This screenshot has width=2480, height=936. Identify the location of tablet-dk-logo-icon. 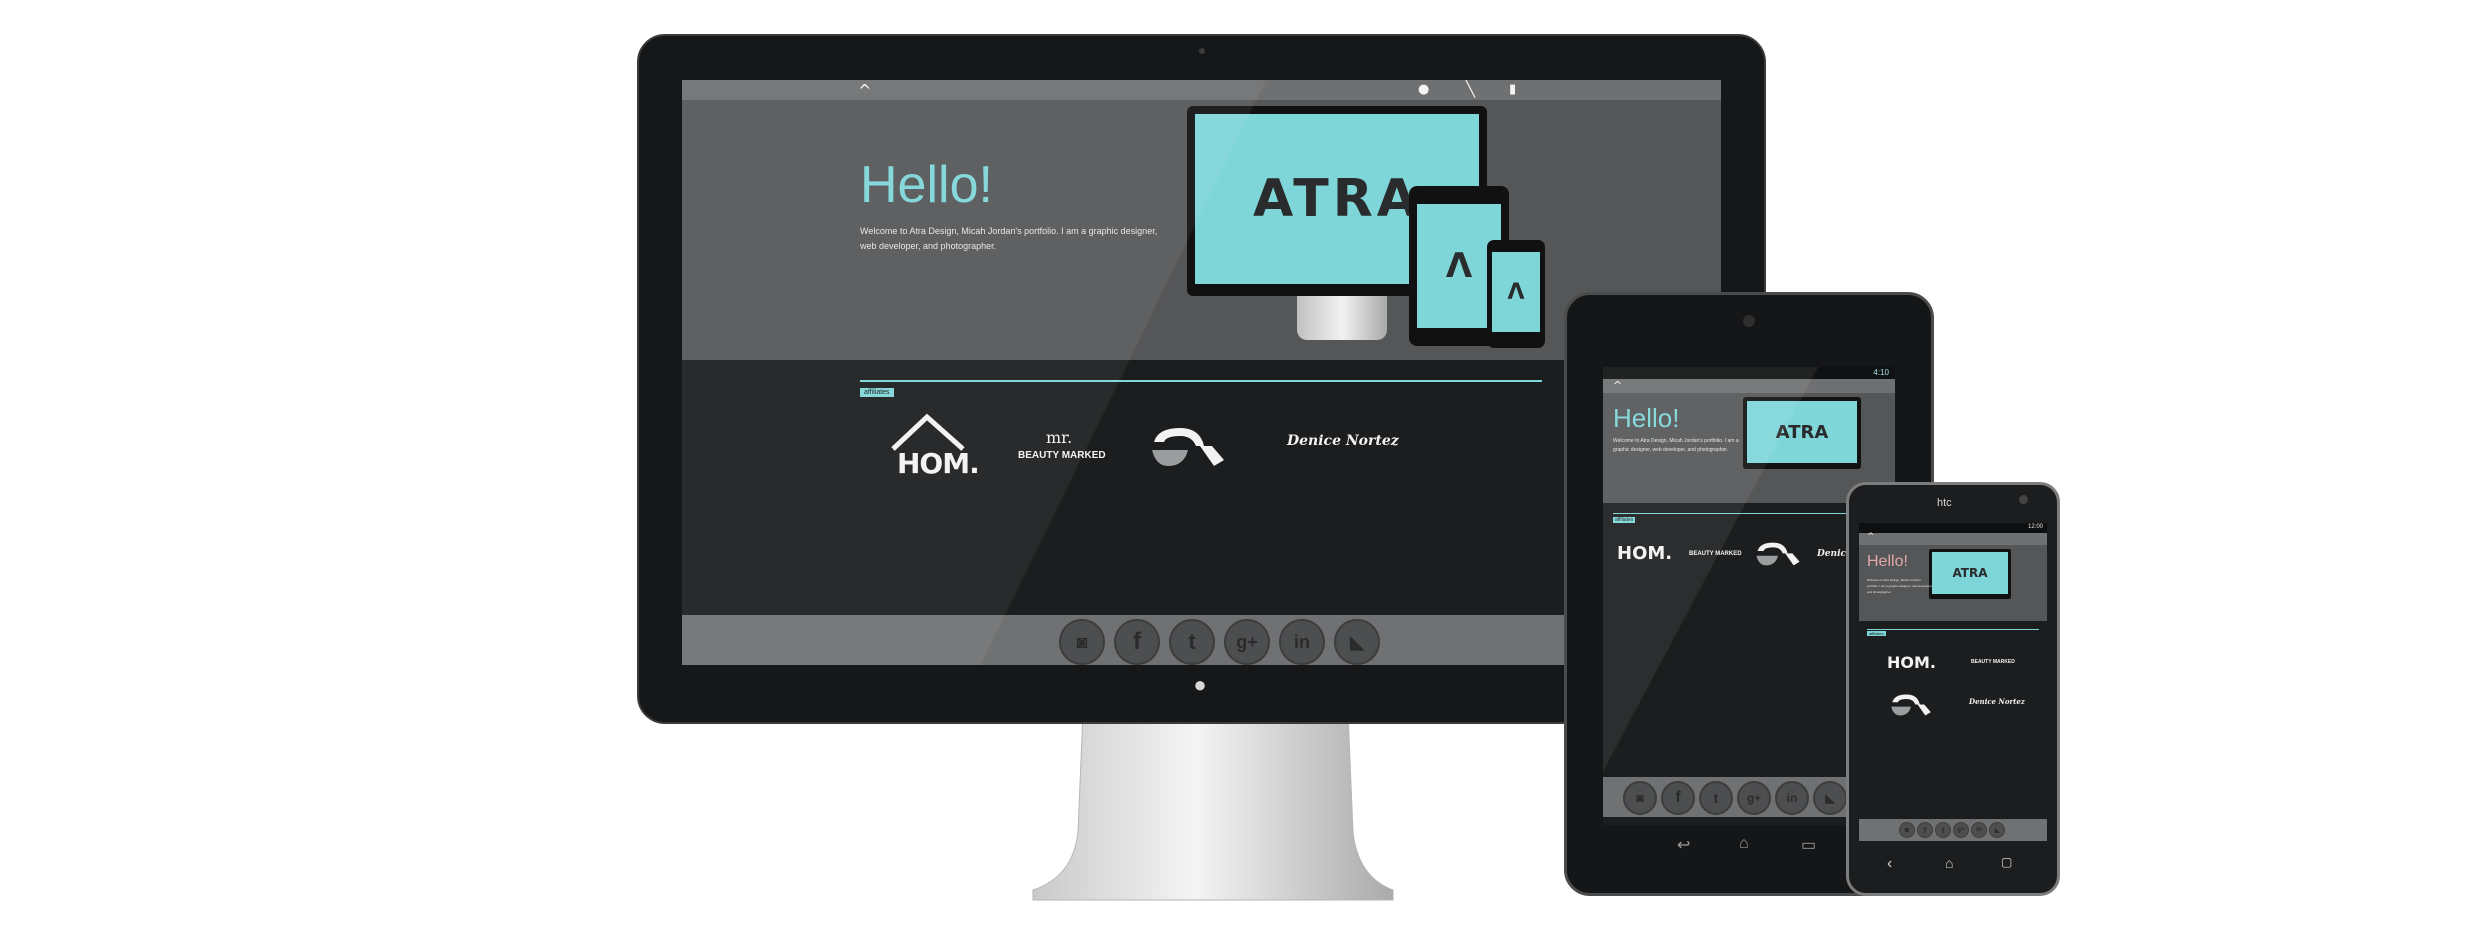
(1778, 554).